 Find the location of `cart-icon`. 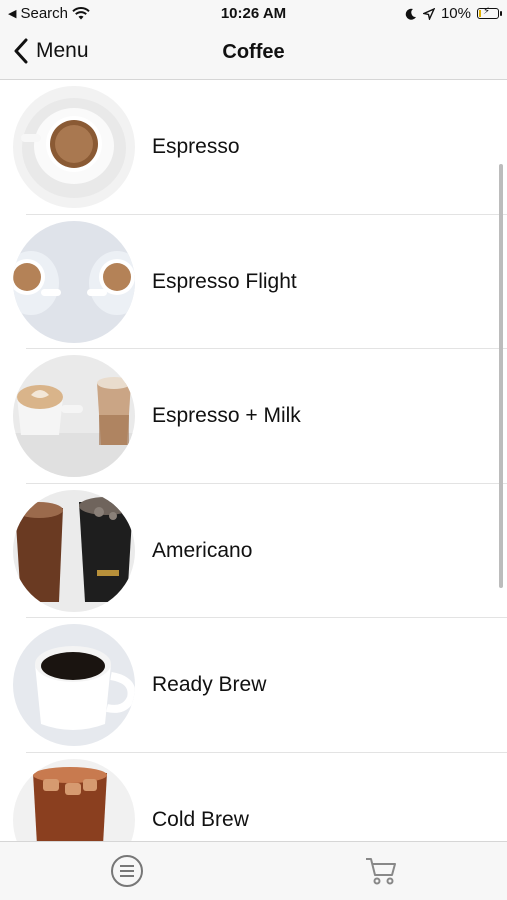

cart-icon is located at coordinates (381, 871).